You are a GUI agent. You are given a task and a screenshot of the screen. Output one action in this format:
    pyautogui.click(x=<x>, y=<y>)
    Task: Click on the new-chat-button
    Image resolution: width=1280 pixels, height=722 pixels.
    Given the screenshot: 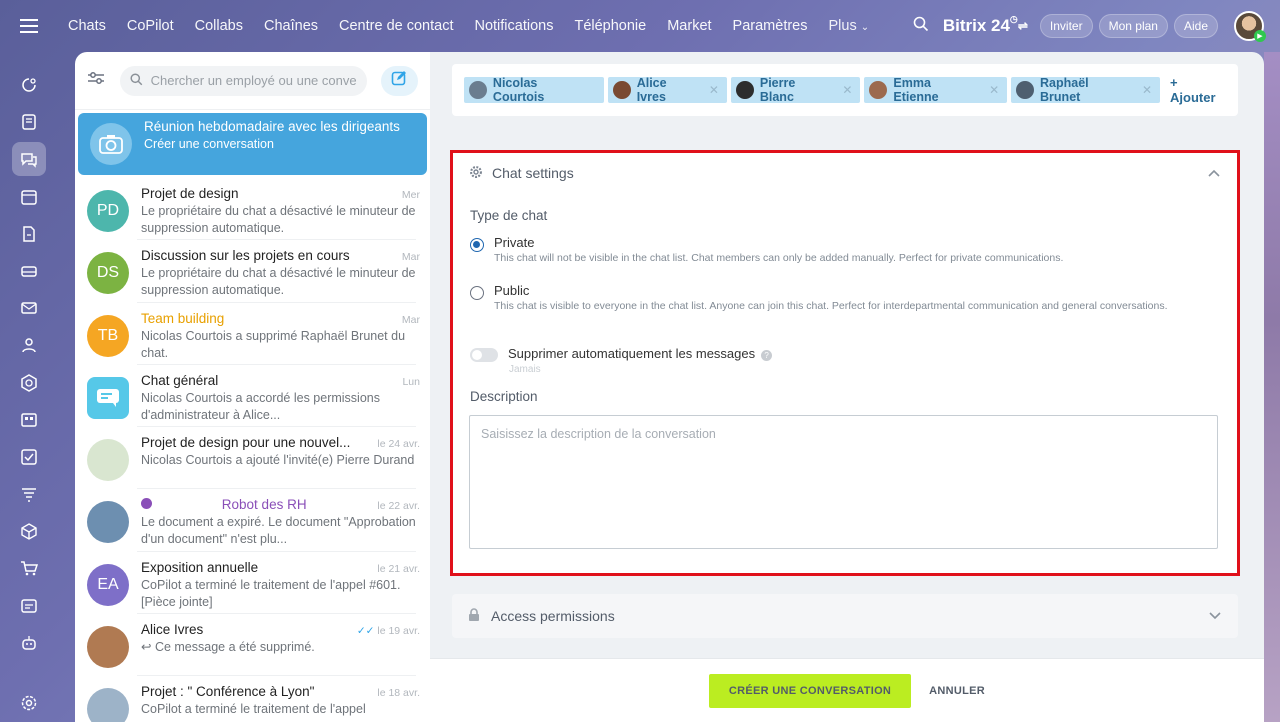 What is the action you would take?
    pyautogui.click(x=399, y=80)
    